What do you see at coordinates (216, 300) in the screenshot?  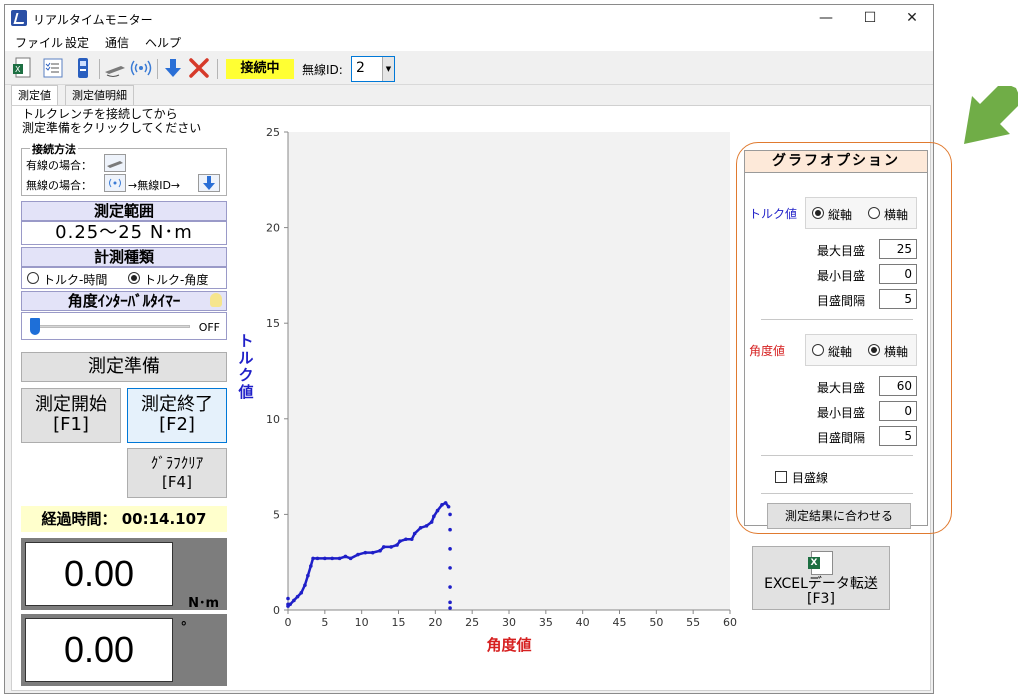 I see `lightbulb-icon` at bounding box center [216, 300].